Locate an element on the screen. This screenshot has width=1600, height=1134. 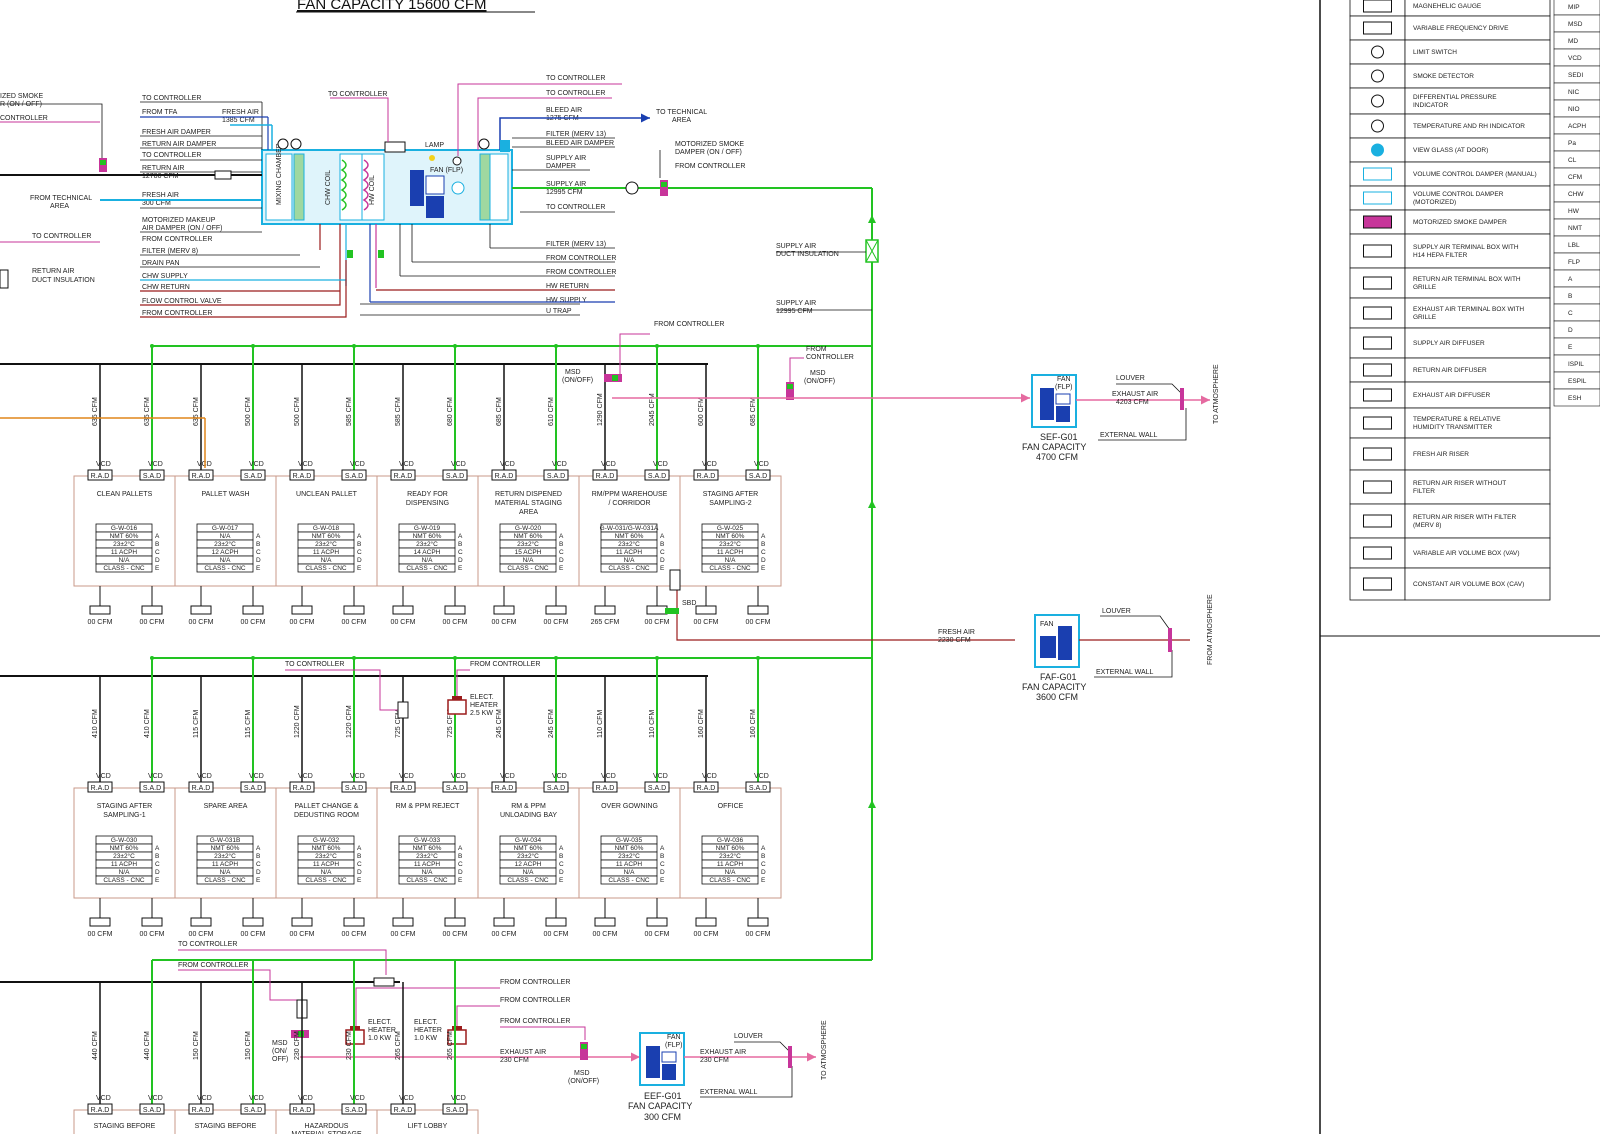
room-name: RM/PPM WAREHOUSE is located at coordinates (630, 494).